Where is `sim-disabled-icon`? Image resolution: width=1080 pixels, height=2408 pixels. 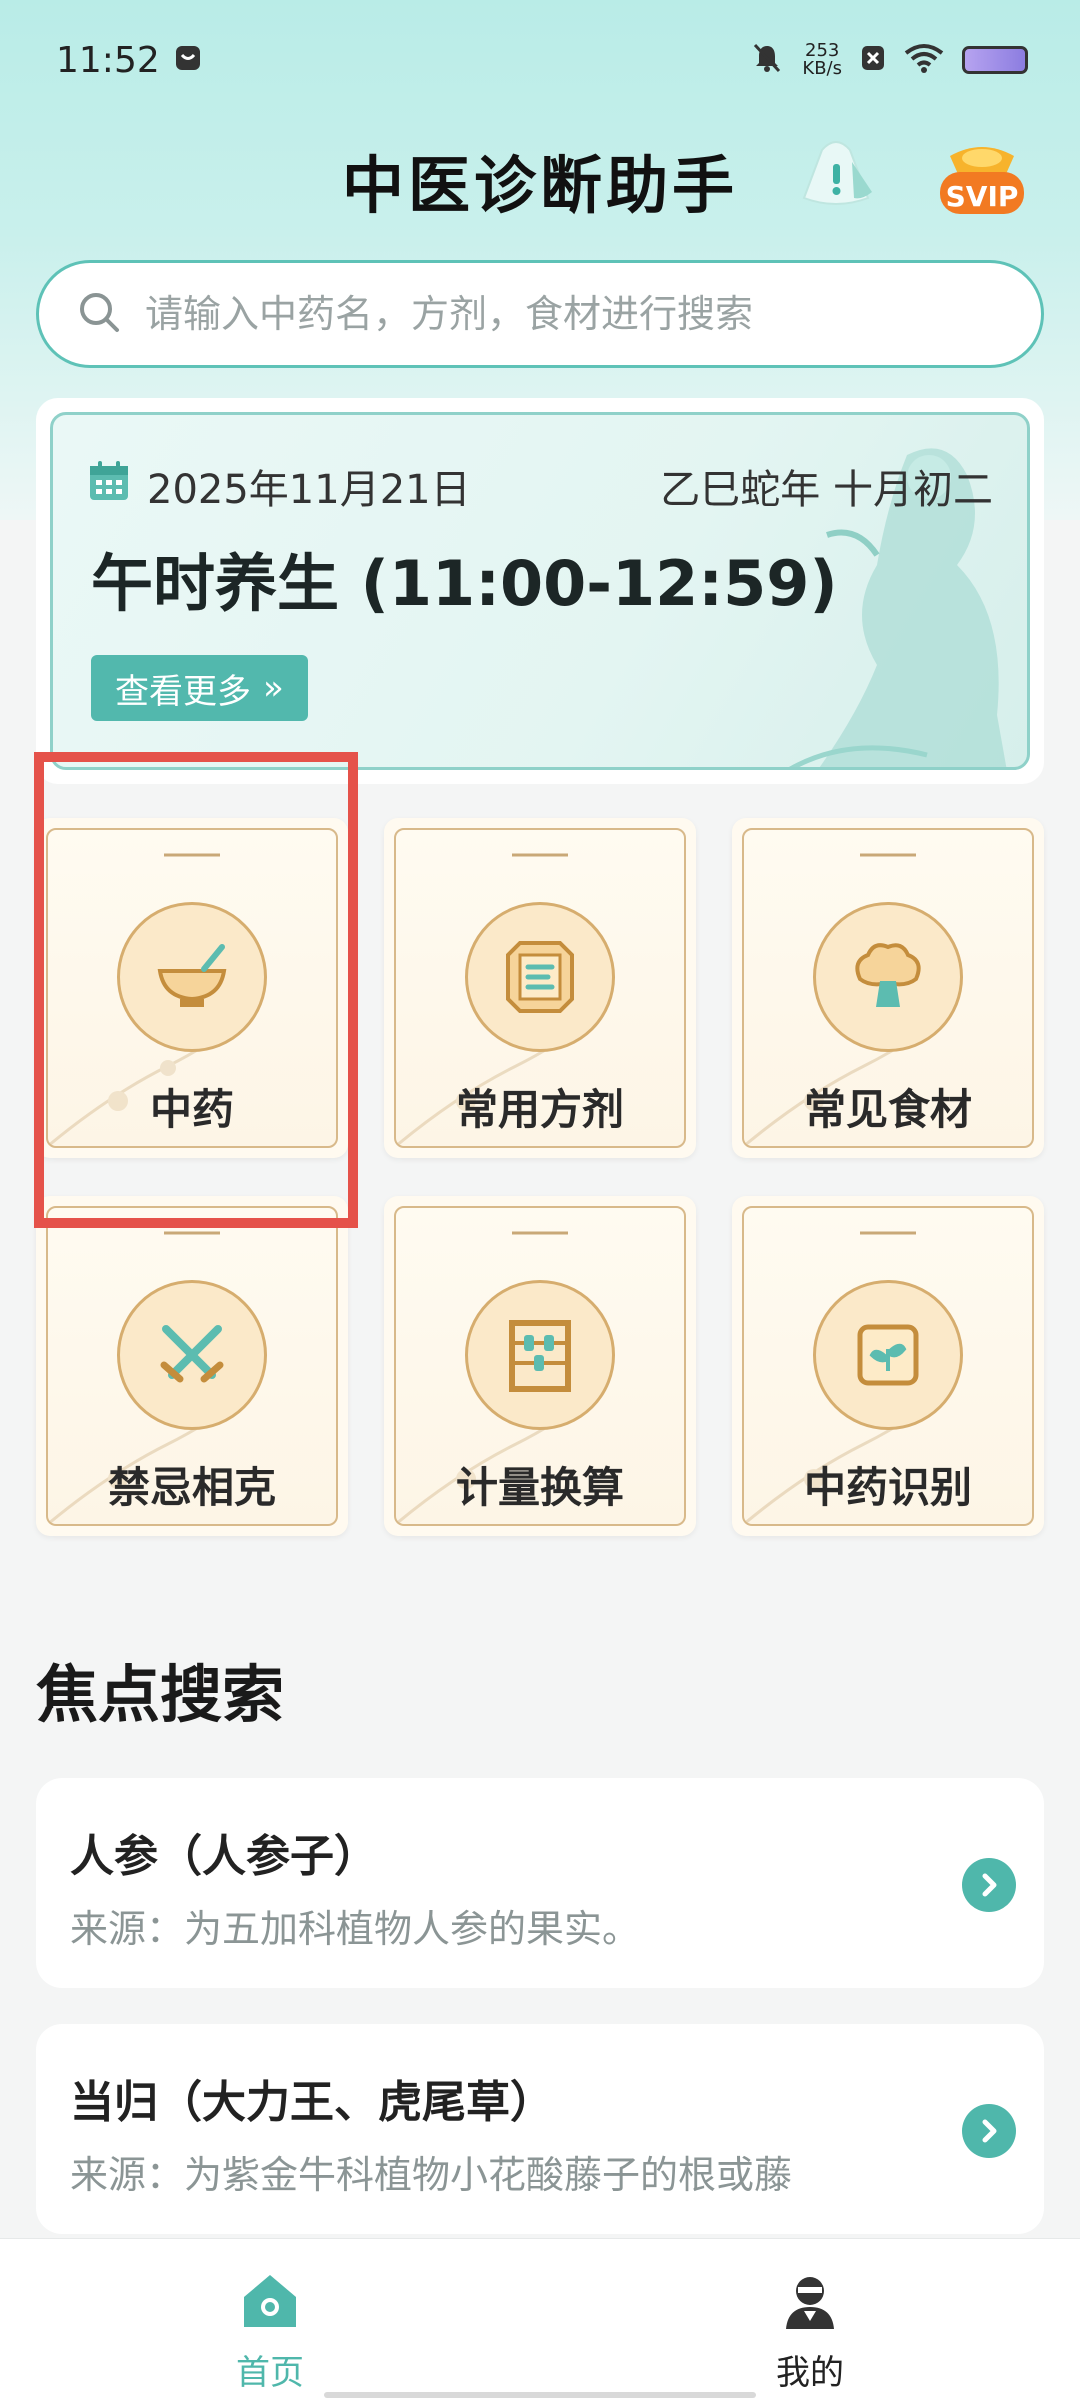
sim-disabled-icon is located at coordinates (873, 60).